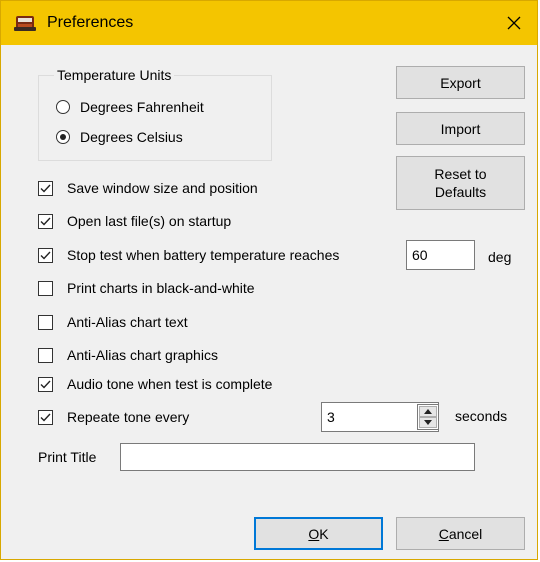 This screenshot has width=540, height=562. Describe the element at coordinates (90, 22) in the screenshot. I see `window-title: Preferences` at that location.